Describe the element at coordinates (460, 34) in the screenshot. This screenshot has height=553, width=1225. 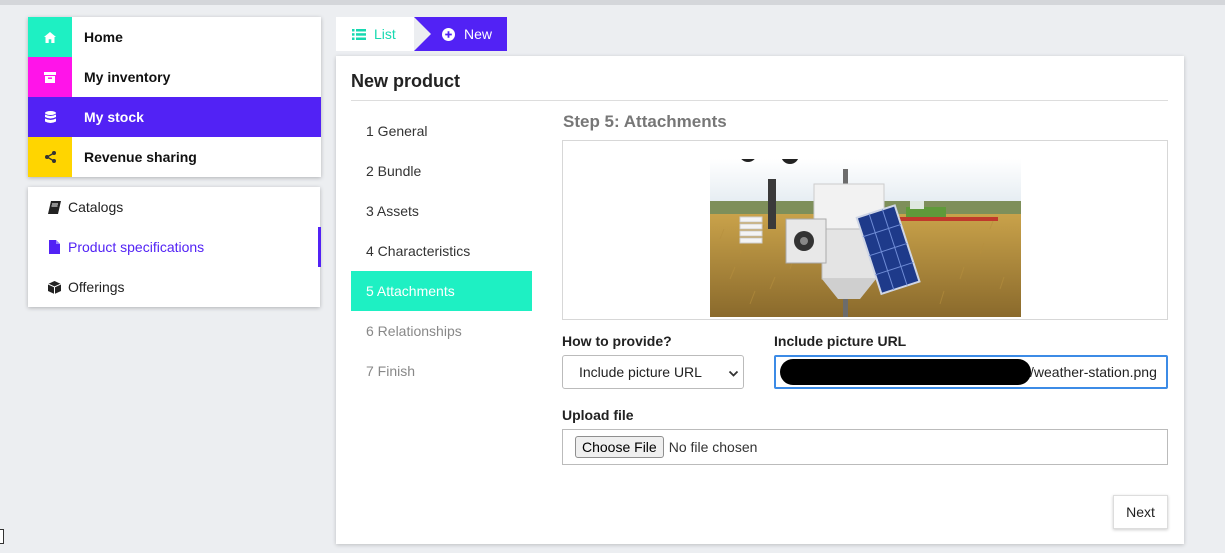
I see `new-tab: New` at that location.